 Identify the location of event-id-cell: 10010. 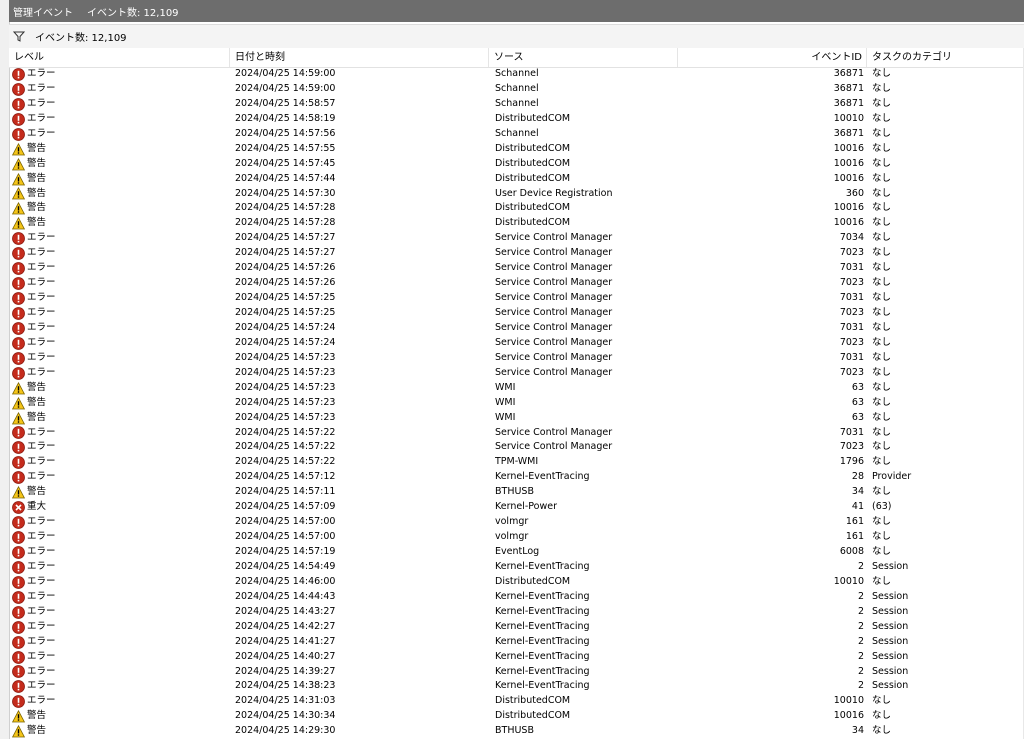
(848, 701).